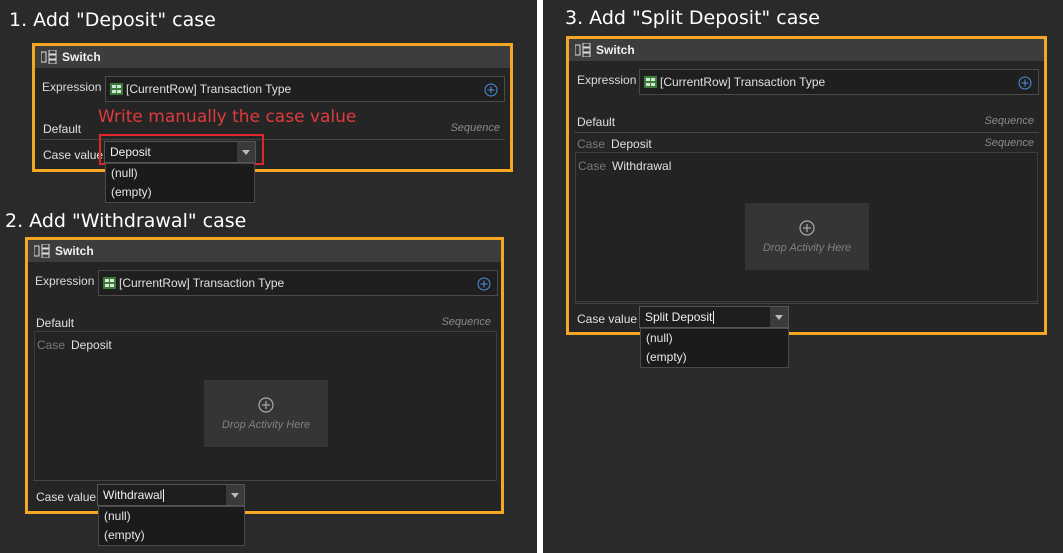  What do you see at coordinates (126, 221) in the screenshot?
I see `step-2-title: 2. Add "Withdrawal" case` at bounding box center [126, 221].